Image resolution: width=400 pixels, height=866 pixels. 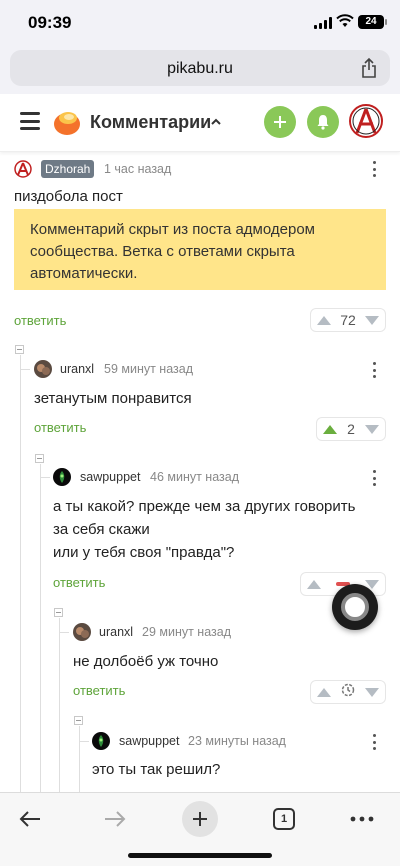 I want to click on comment-text: это ты так решил?, so click(x=156, y=769).